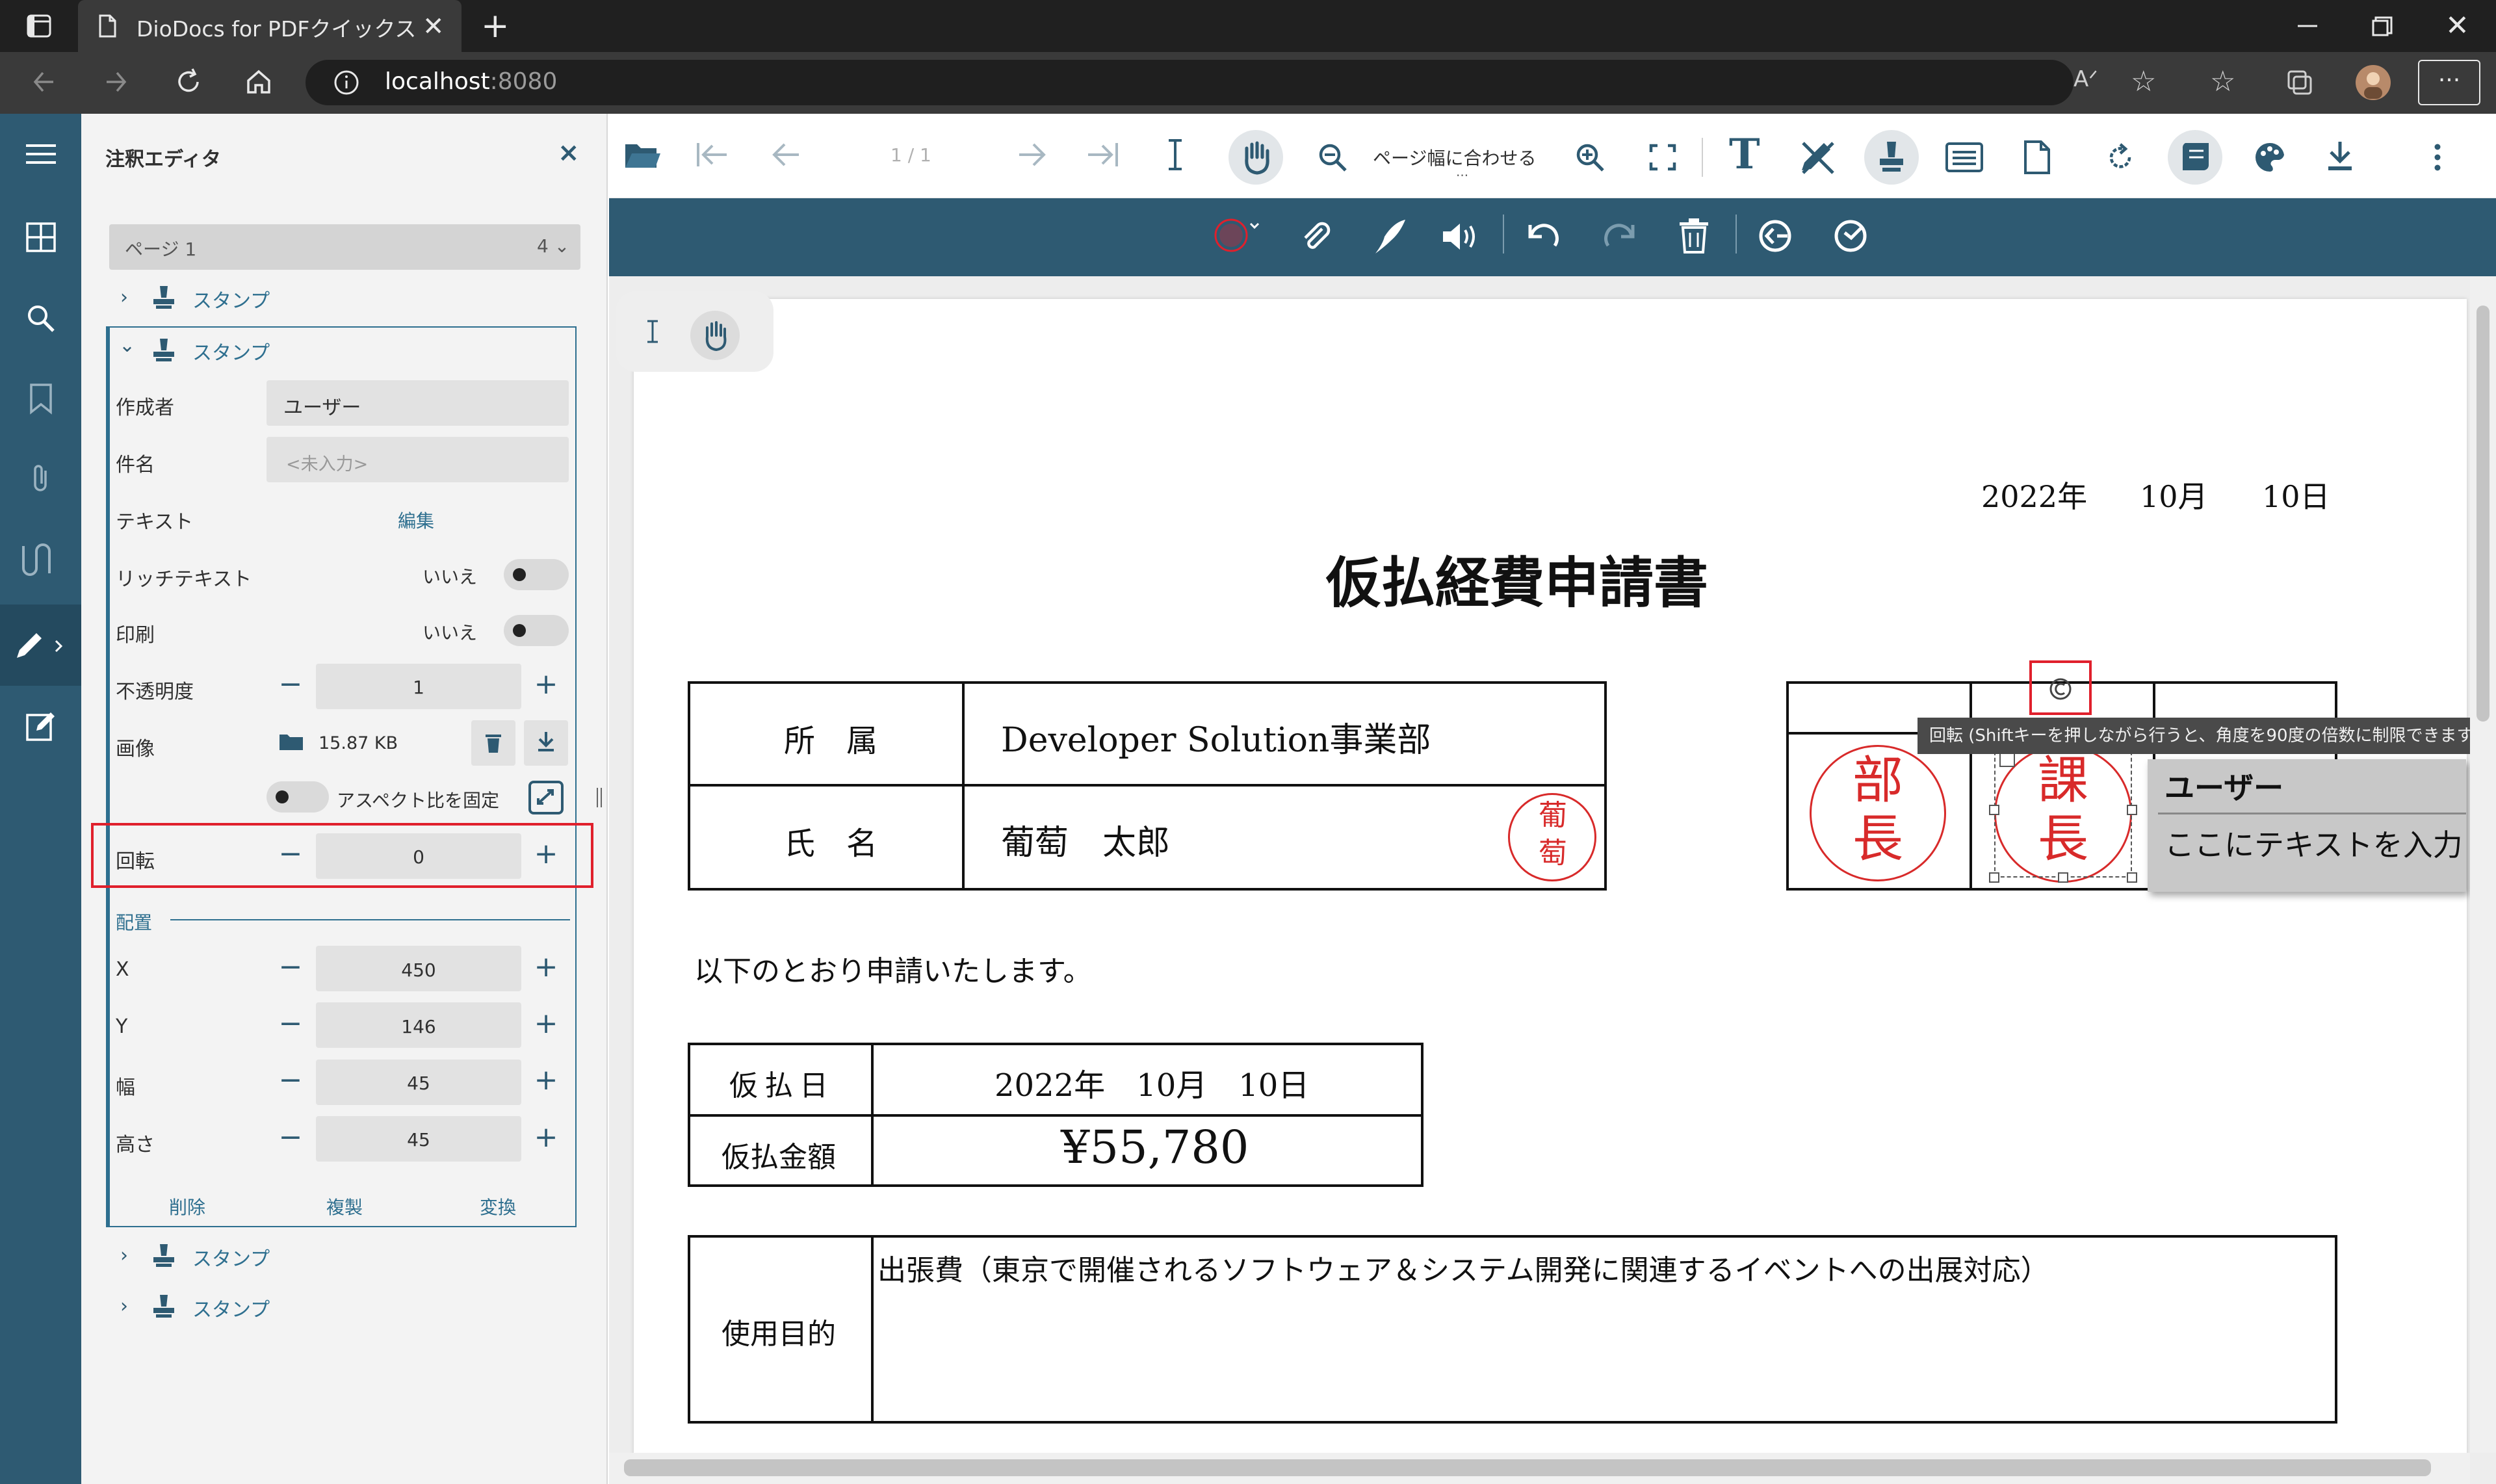 The image size is (2496, 1484). I want to click on palette-icon, so click(2270, 157).